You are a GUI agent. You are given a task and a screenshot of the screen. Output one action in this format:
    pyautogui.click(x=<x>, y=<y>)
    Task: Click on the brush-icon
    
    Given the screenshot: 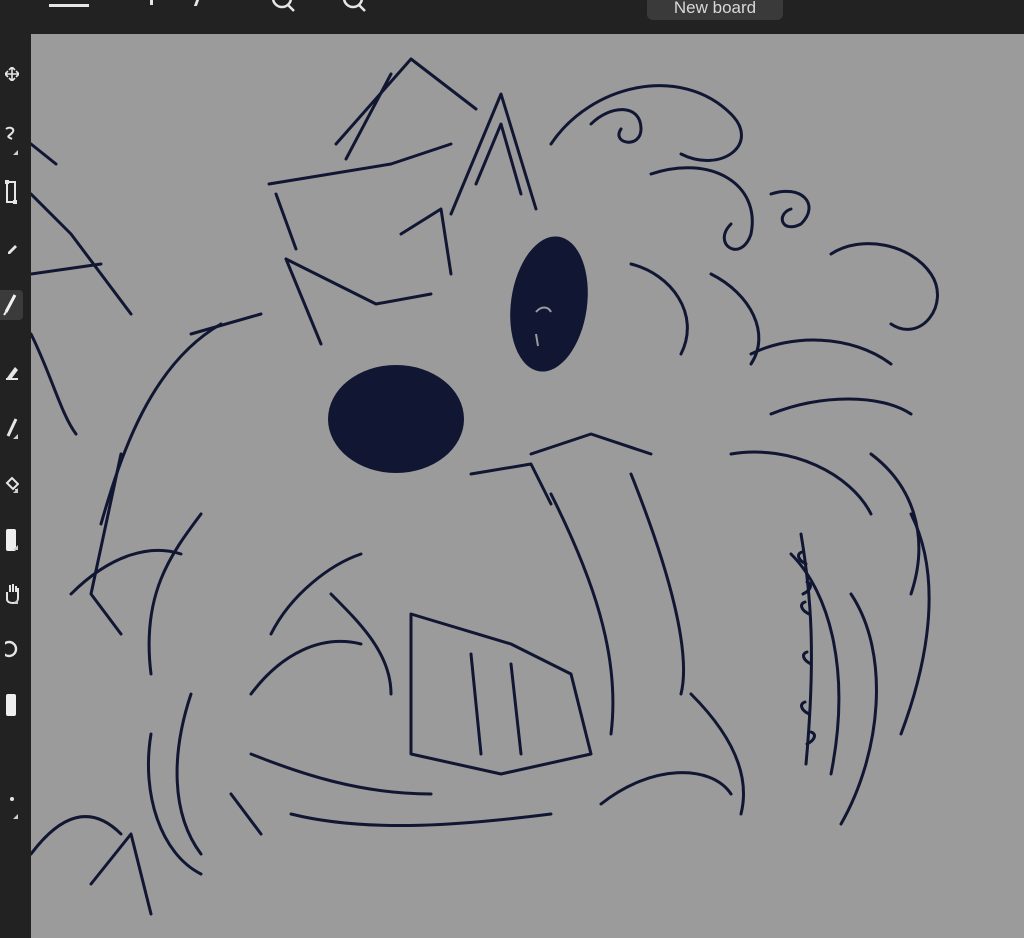 What is the action you would take?
    pyautogui.click(x=9, y=305)
    